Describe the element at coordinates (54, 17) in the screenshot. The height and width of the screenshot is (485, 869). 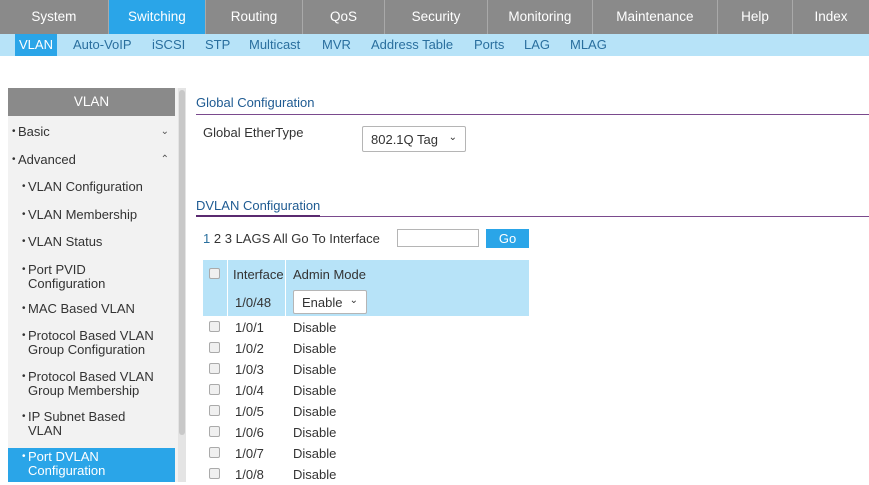
I see `top-nav-system: System` at that location.